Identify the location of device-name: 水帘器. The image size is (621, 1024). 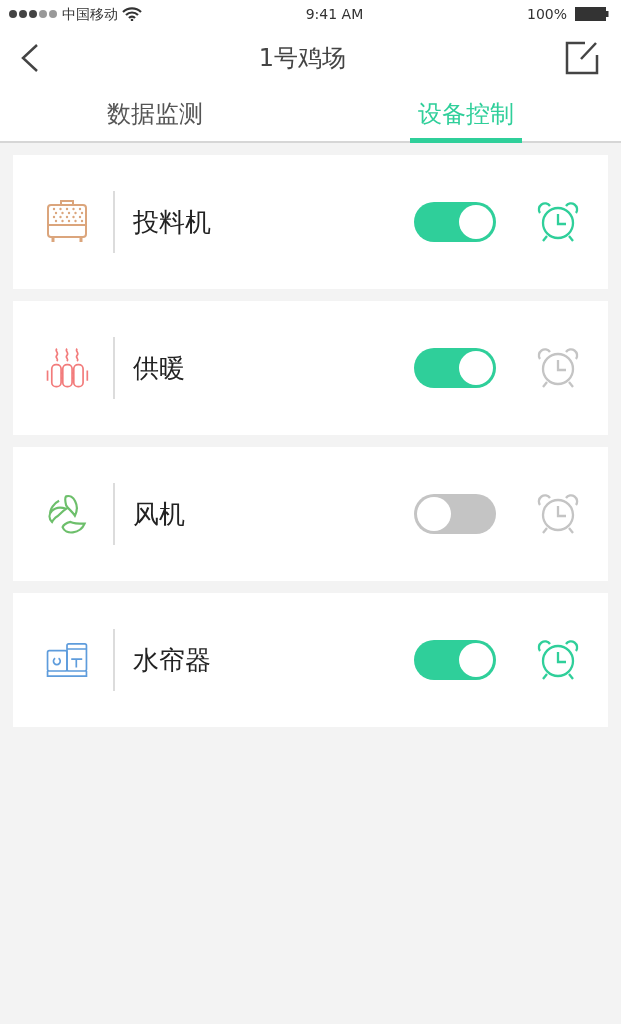
(172, 660).